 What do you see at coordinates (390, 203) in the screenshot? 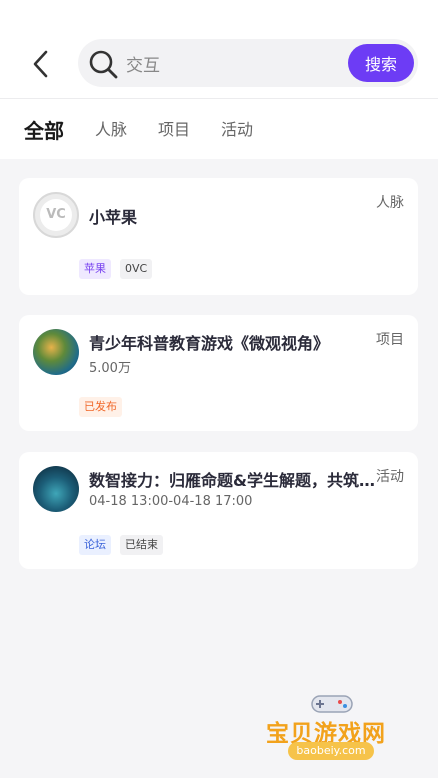
I see `result-type: 人脉` at bounding box center [390, 203].